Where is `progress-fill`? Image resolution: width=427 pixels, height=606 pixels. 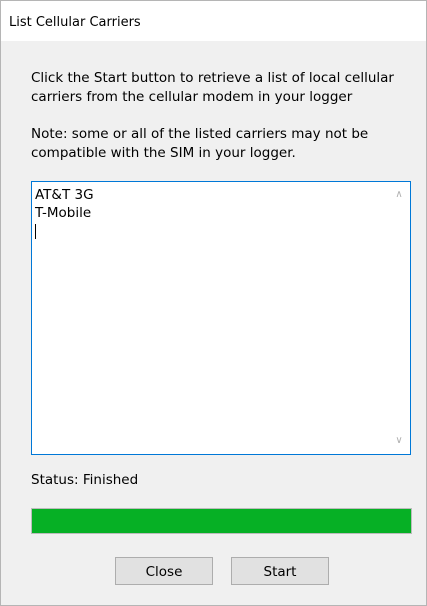 progress-fill is located at coordinates (221, 521).